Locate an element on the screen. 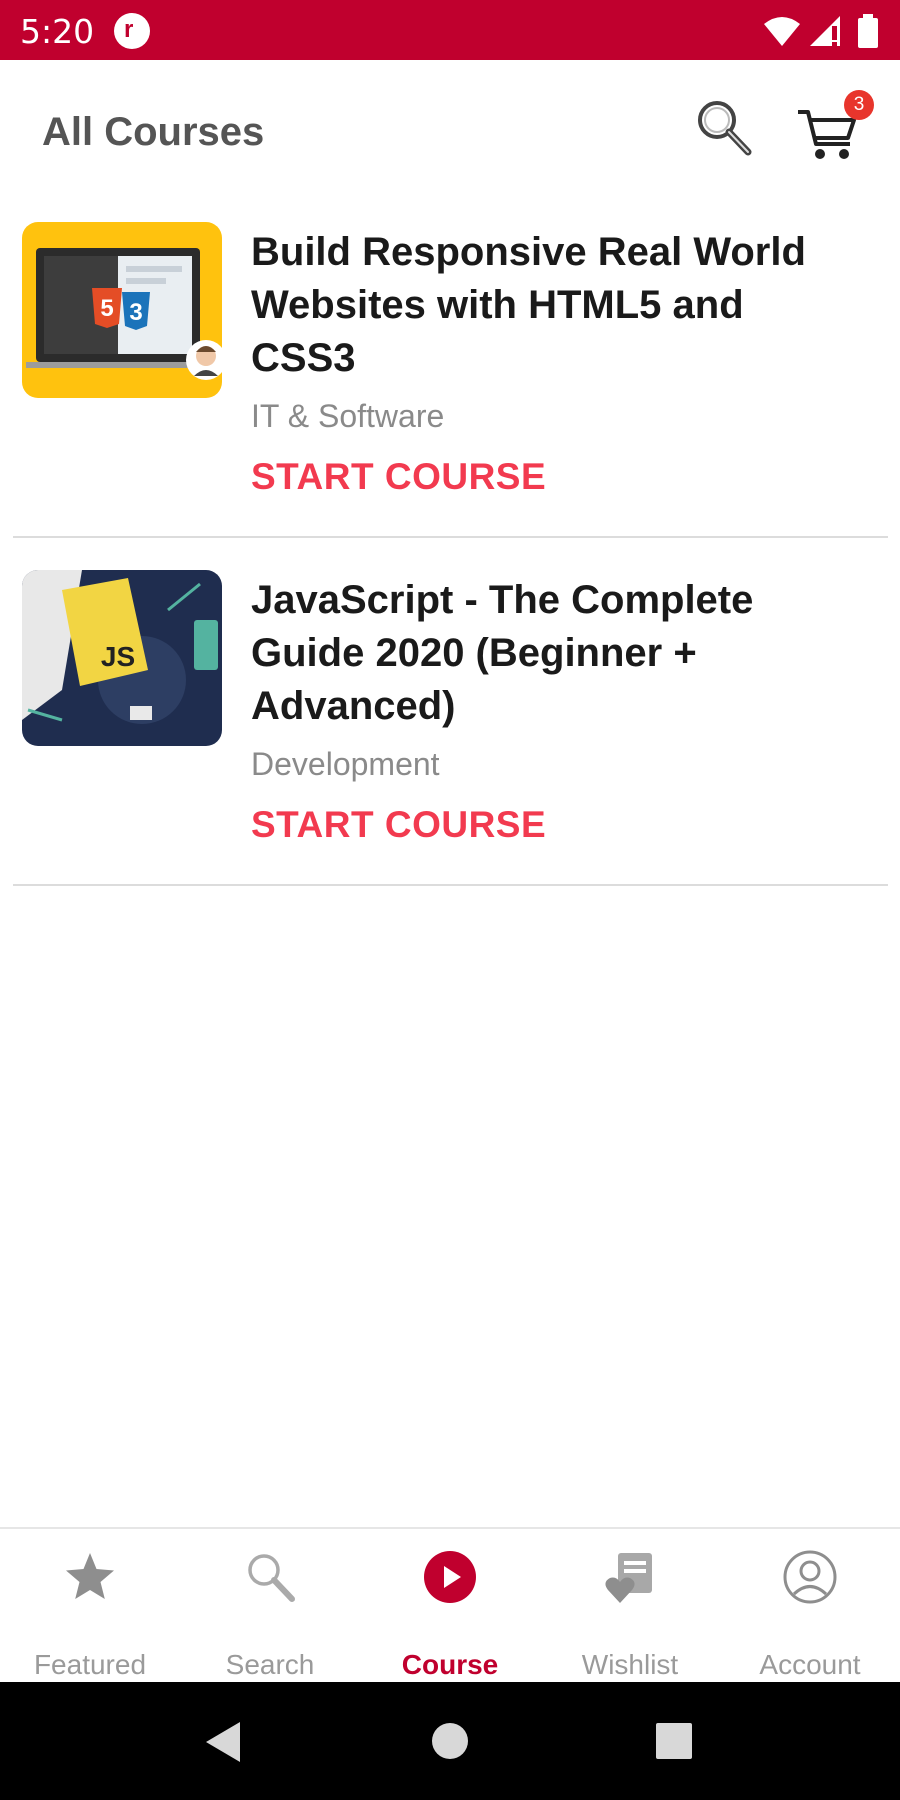  course-thumbnail: JS is located at coordinates (122, 658).